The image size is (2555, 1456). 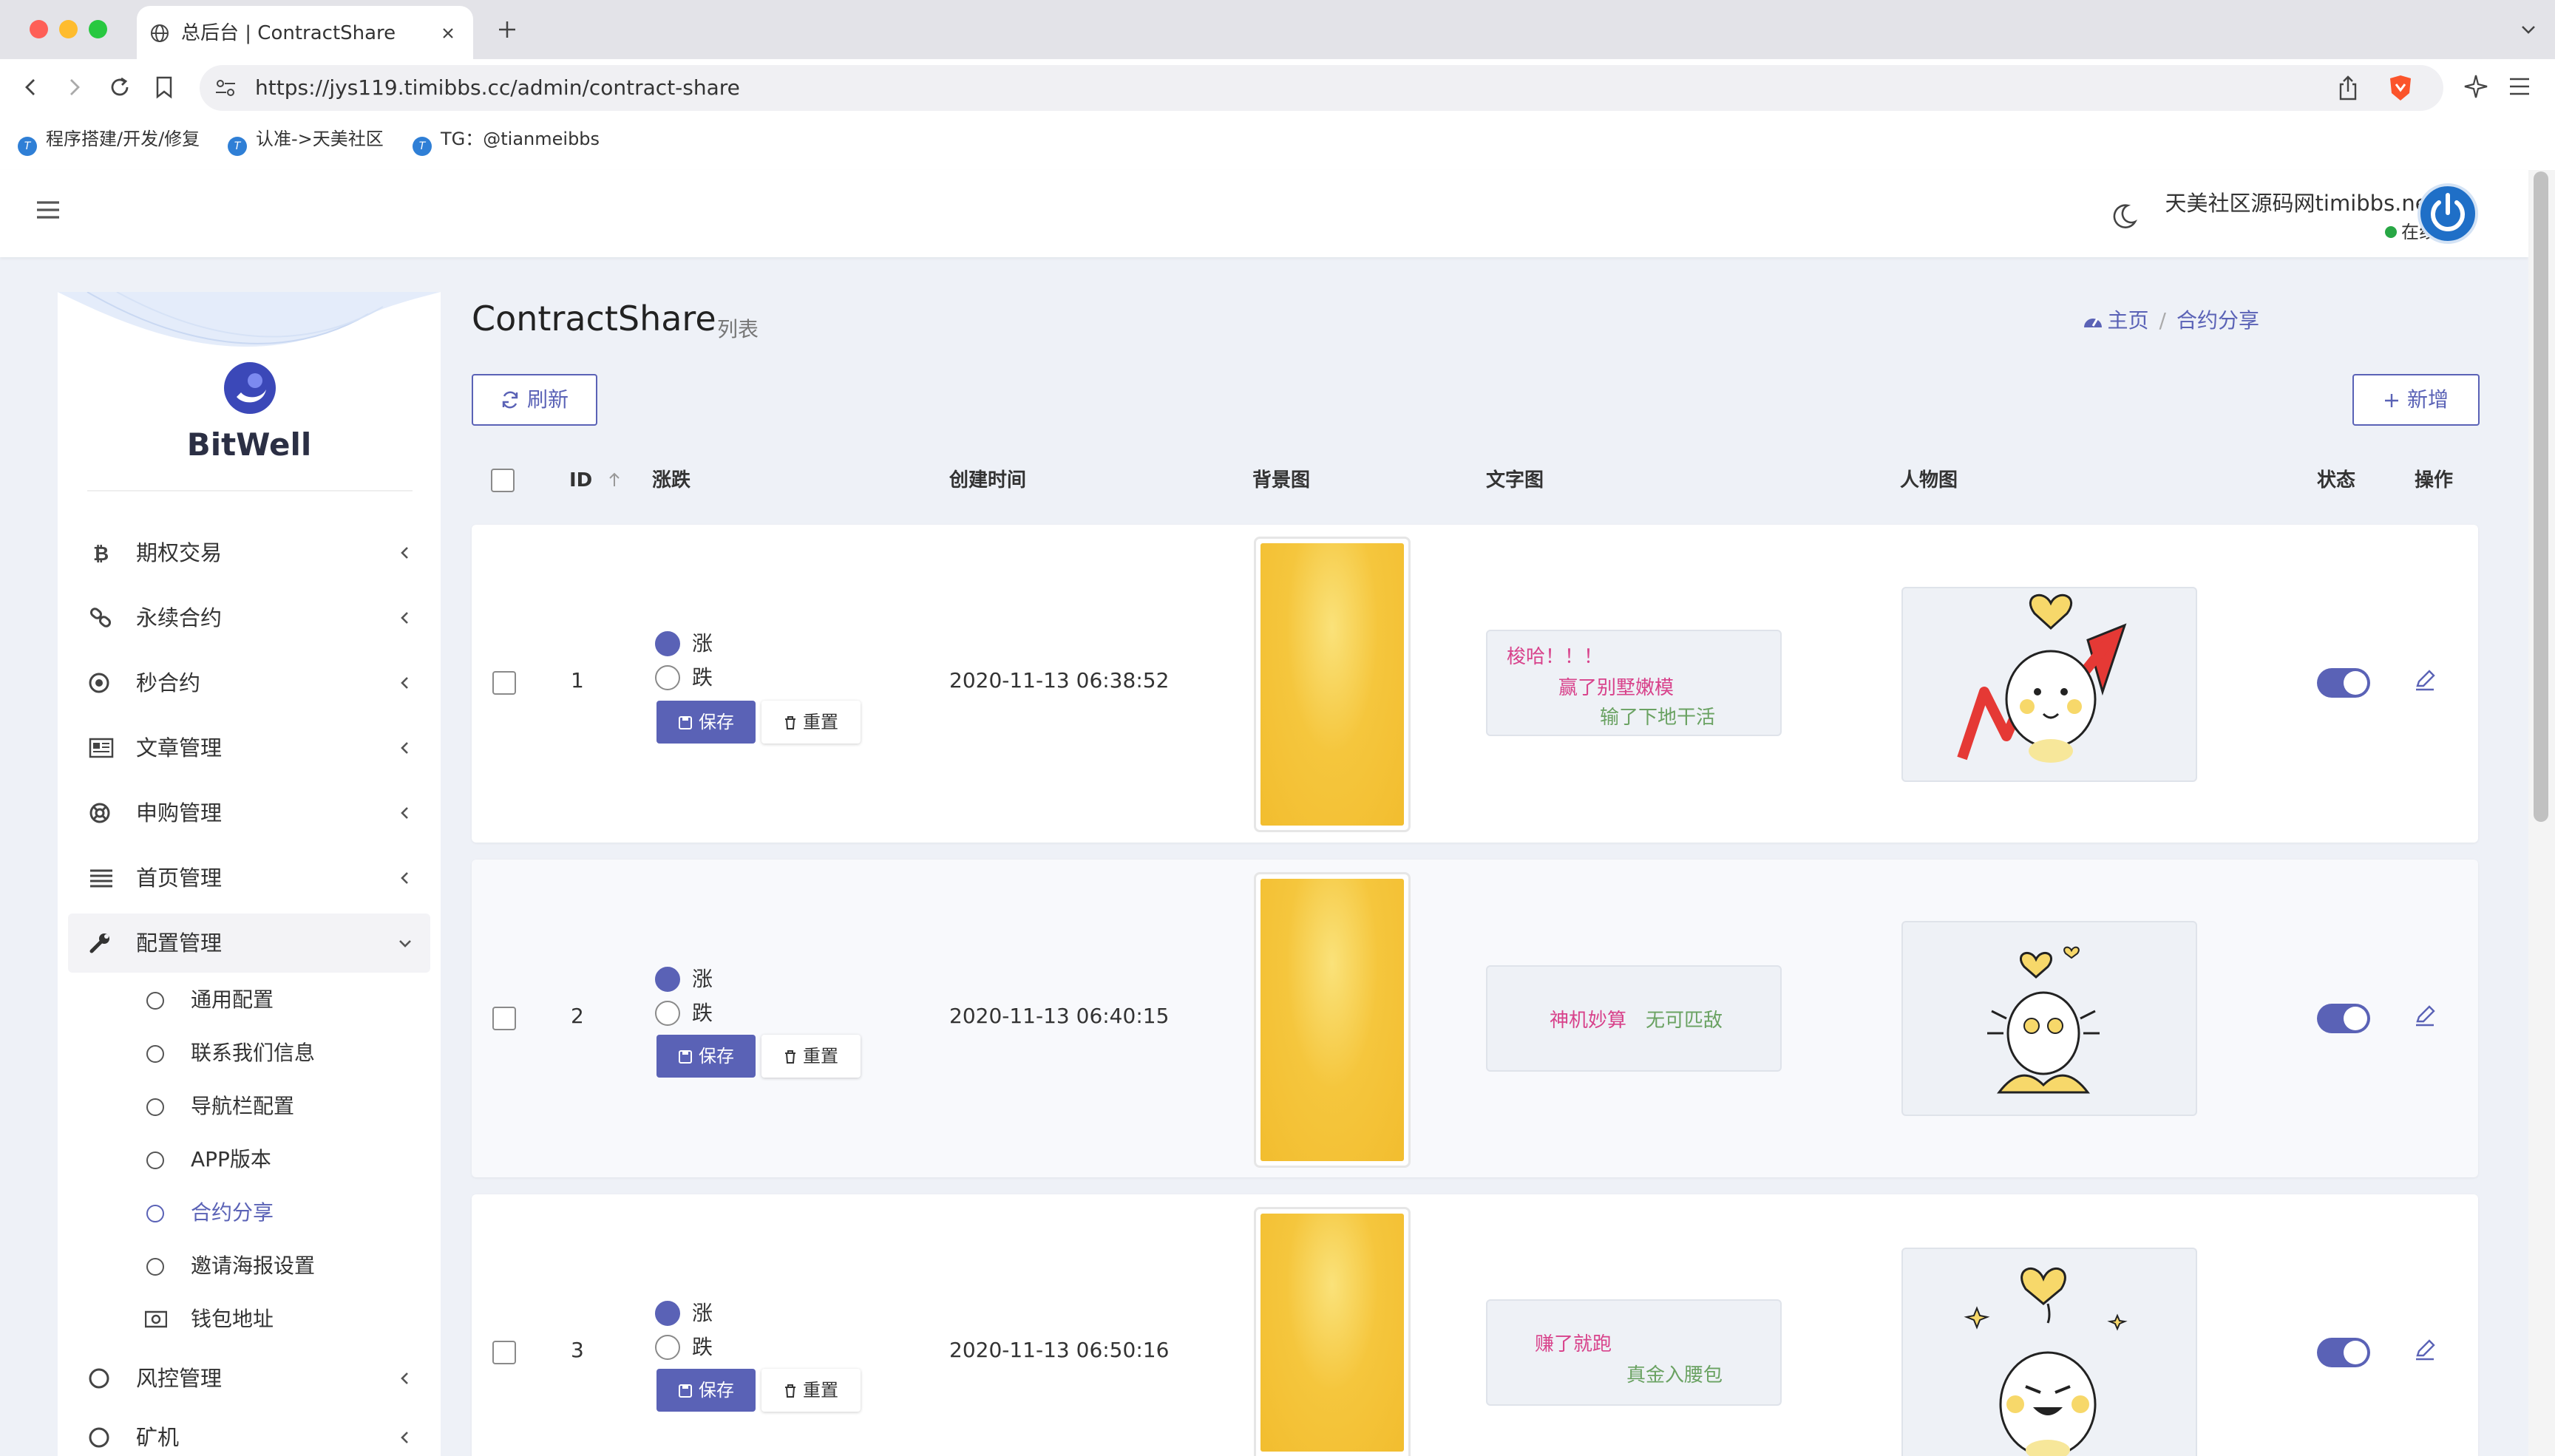 What do you see at coordinates (249, 682) in the screenshot?
I see `sidebar-item-second-contract: 秒合约` at bounding box center [249, 682].